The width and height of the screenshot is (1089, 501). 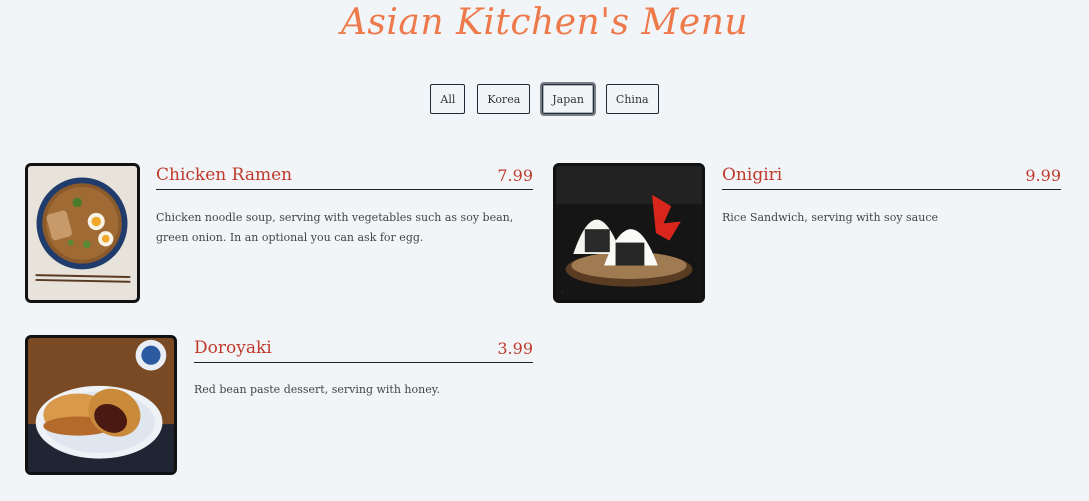 I want to click on doroyaki-header: Doroyaki 3.99, so click(x=363, y=350).